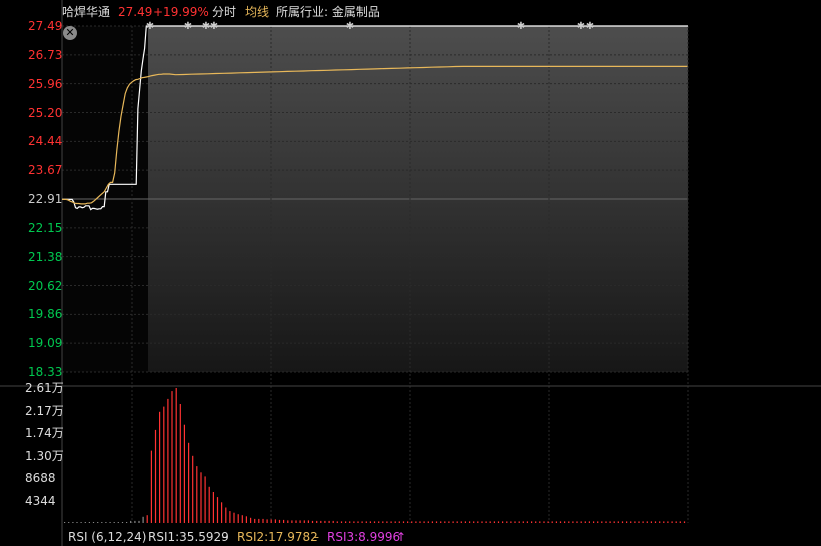 The height and width of the screenshot is (546, 821). What do you see at coordinates (45, 343) in the screenshot?
I see `price-tick-label: 19.09` at bounding box center [45, 343].